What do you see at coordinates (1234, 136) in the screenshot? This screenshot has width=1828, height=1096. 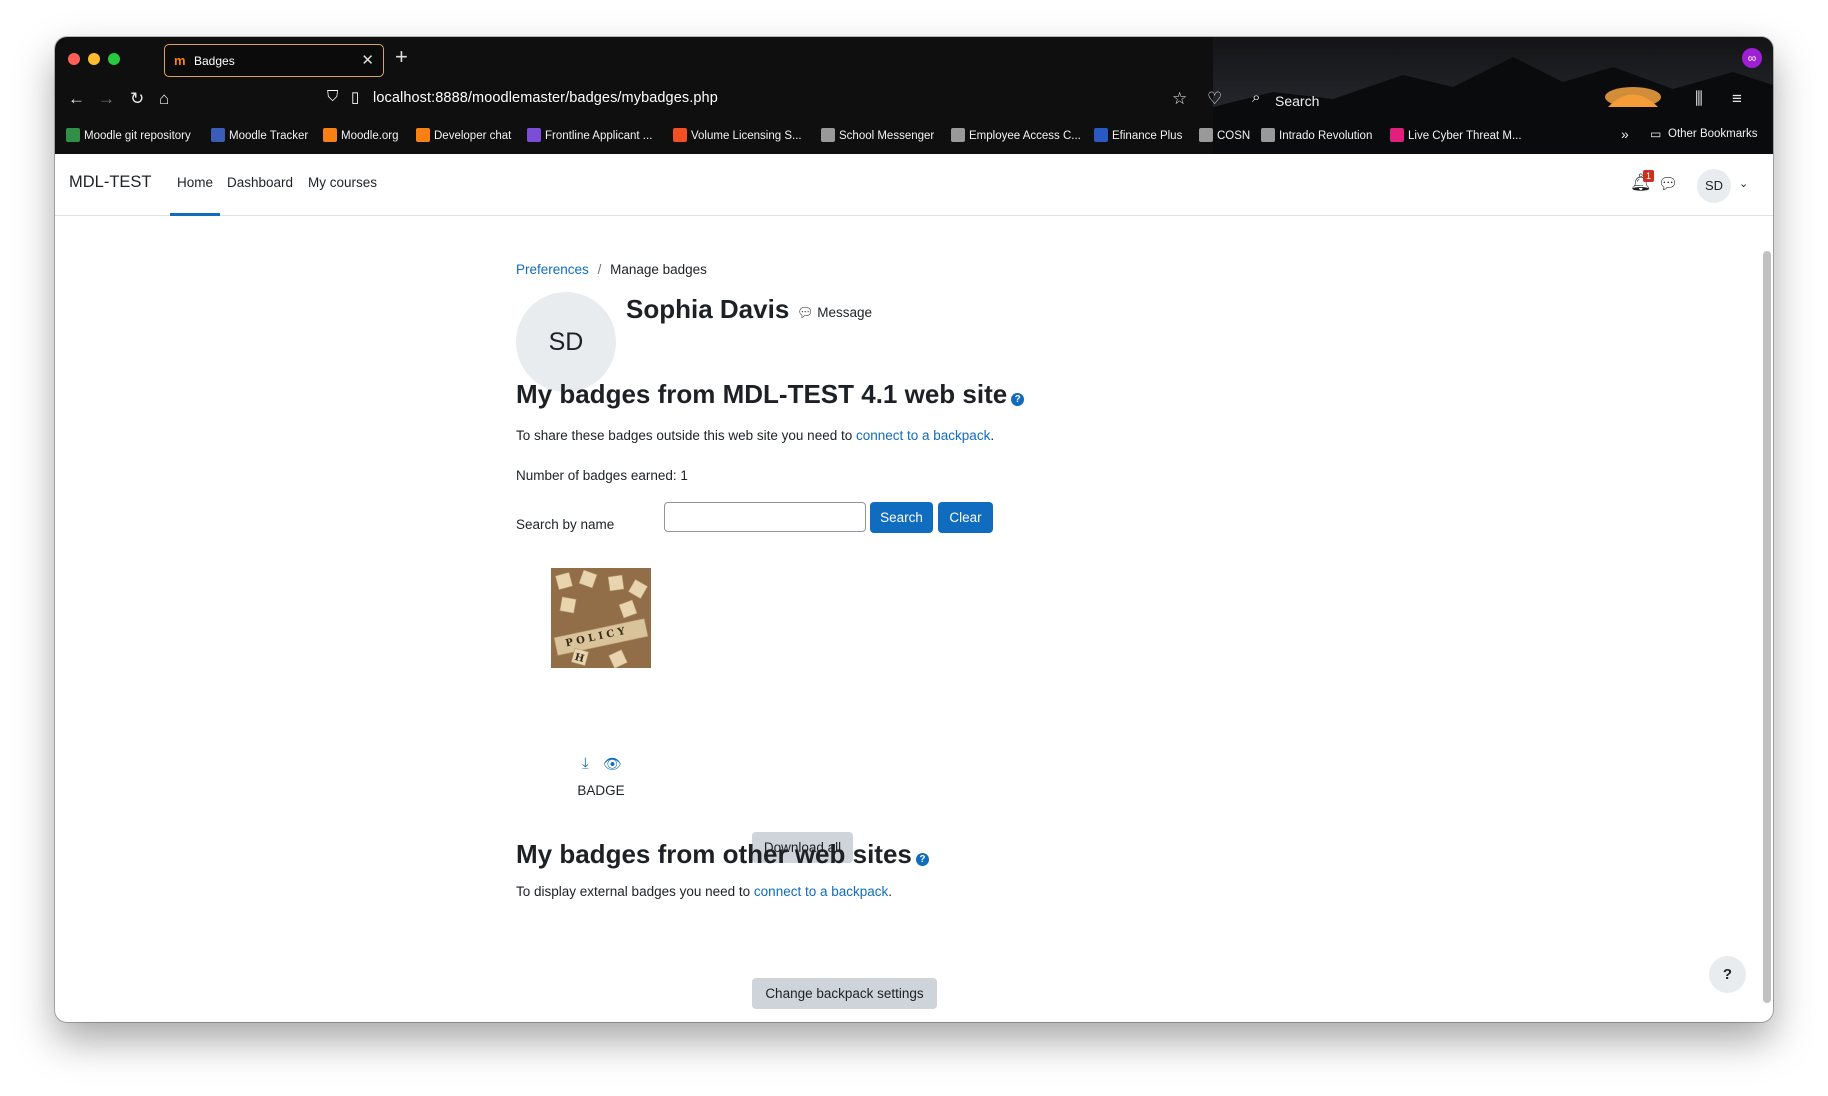 I see `bookmark-label: COSN` at bounding box center [1234, 136].